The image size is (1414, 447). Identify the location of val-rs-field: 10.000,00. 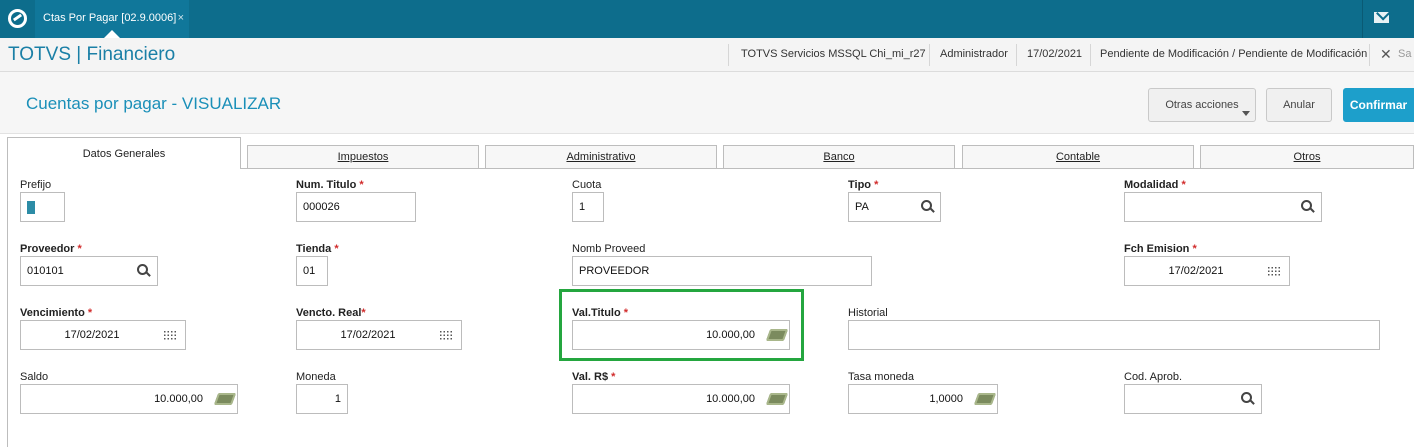
(681, 399).